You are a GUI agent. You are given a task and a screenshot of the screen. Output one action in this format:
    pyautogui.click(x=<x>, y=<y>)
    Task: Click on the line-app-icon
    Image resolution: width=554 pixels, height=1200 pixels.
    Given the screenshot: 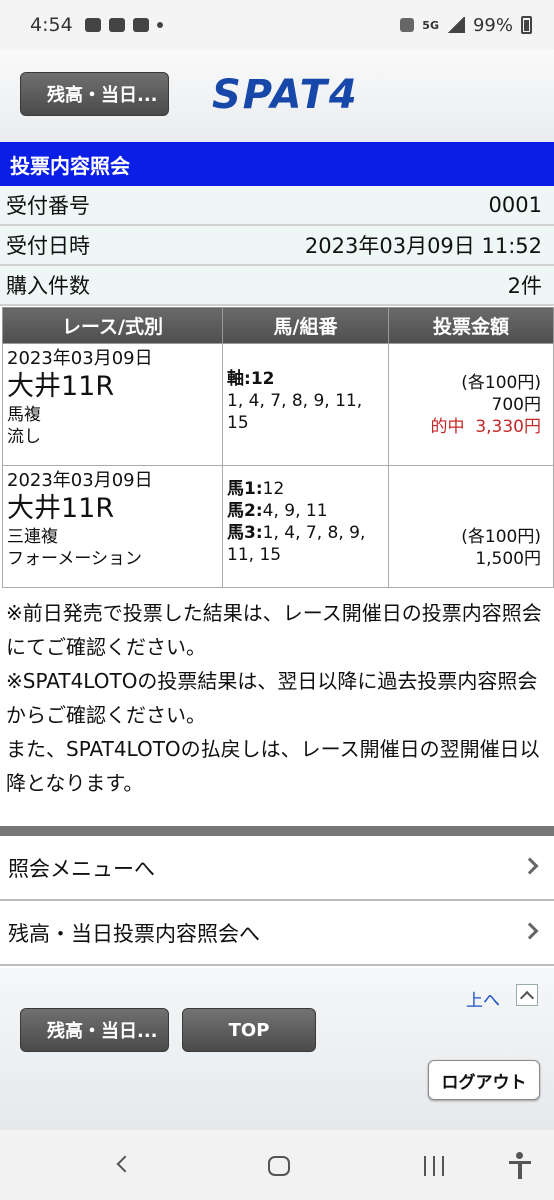 What is the action you would take?
    pyautogui.click(x=116, y=25)
    